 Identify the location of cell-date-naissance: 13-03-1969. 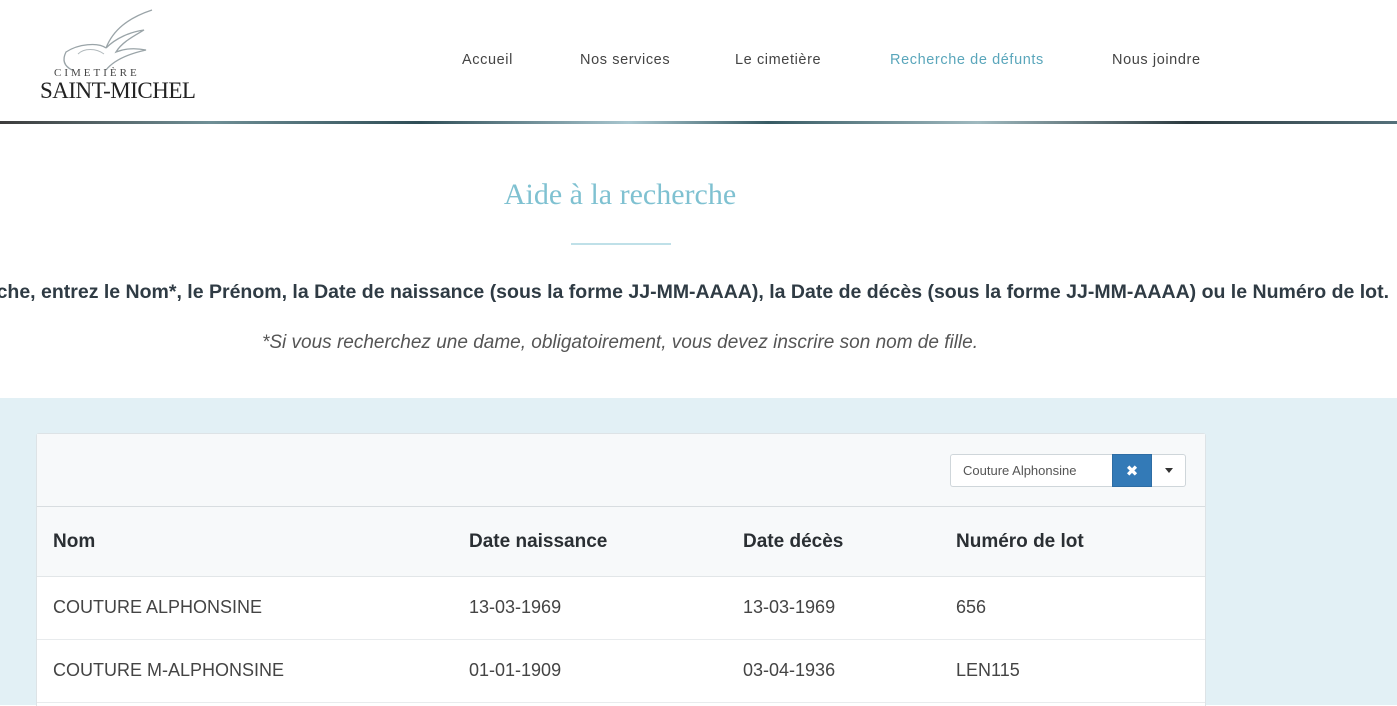
(515, 607).